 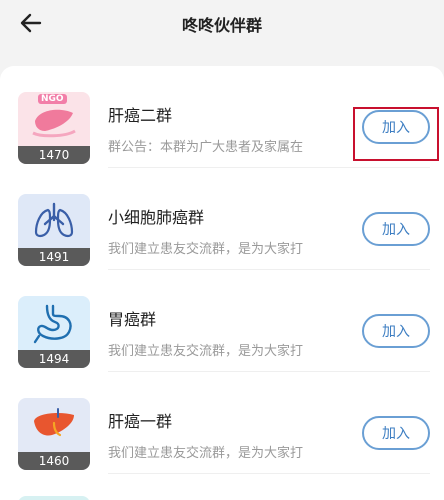 What do you see at coordinates (54, 461) in the screenshot?
I see `member-count: 1460` at bounding box center [54, 461].